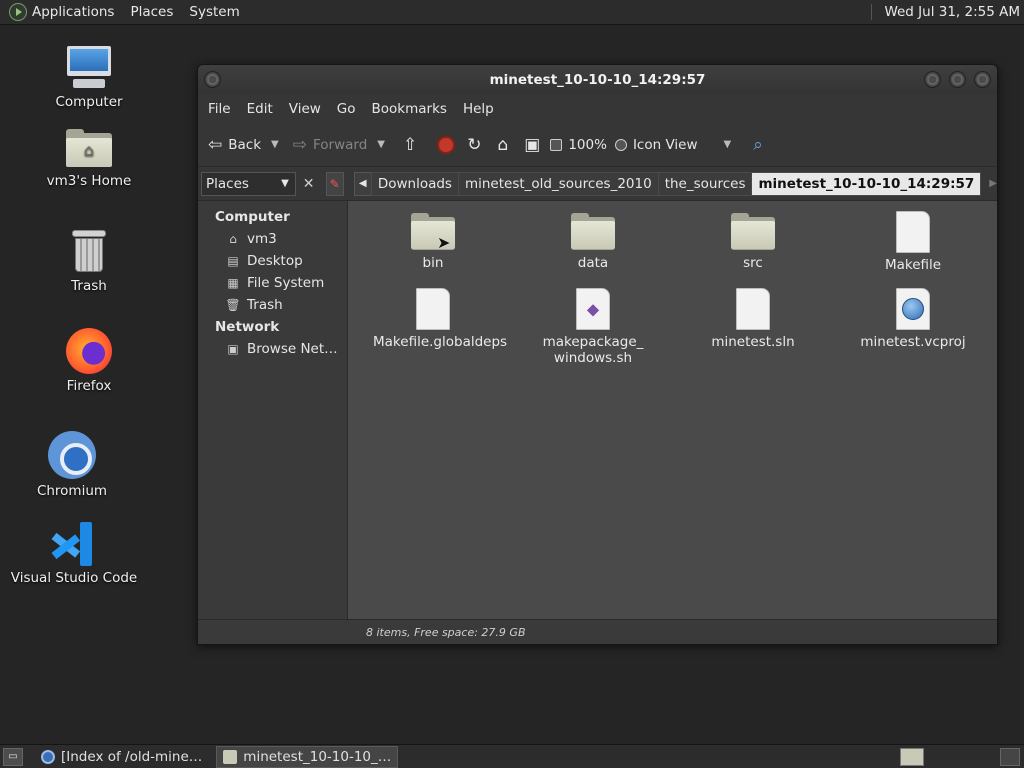  What do you see at coordinates (74, 578) in the screenshot?
I see `desktop-icon-label: Visual Studio Code` at bounding box center [74, 578].